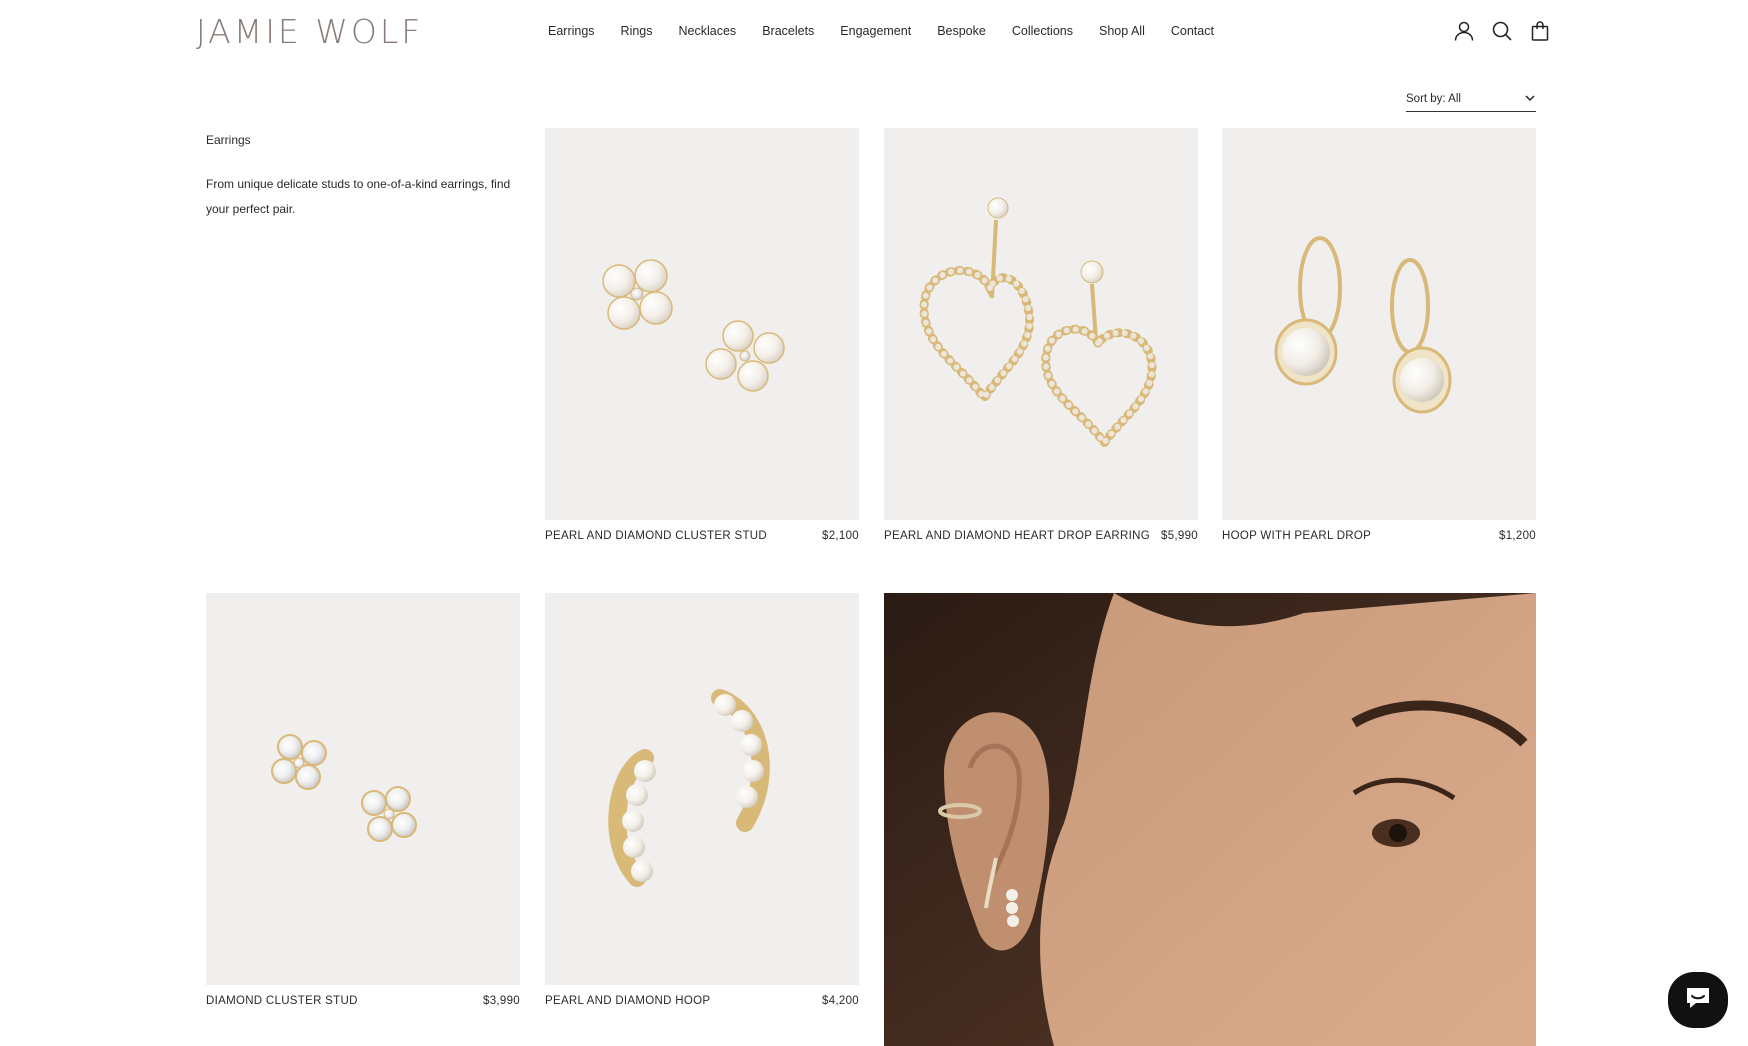  What do you see at coordinates (501, 1001) in the screenshot?
I see `product-price: $3,990` at bounding box center [501, 1001].